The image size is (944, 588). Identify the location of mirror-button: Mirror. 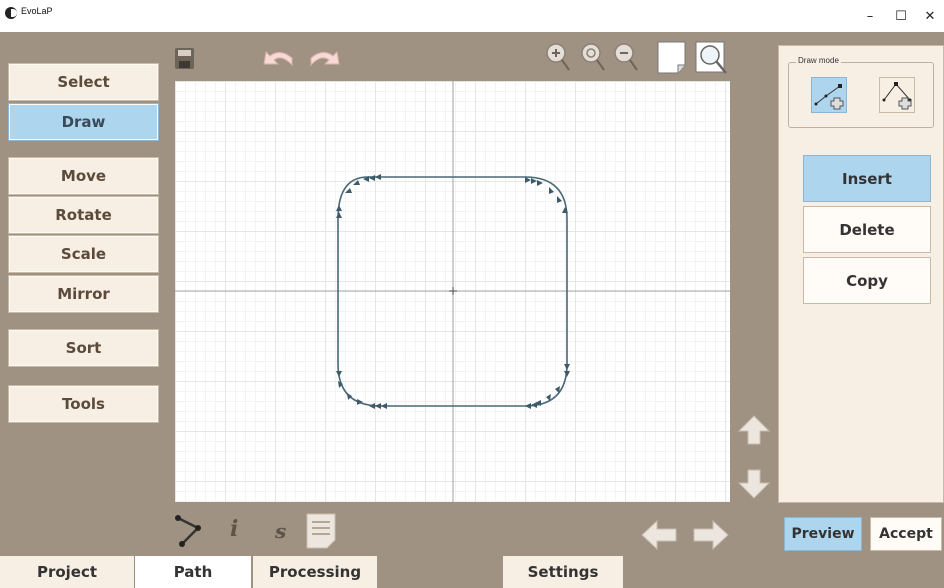
(83, 294).